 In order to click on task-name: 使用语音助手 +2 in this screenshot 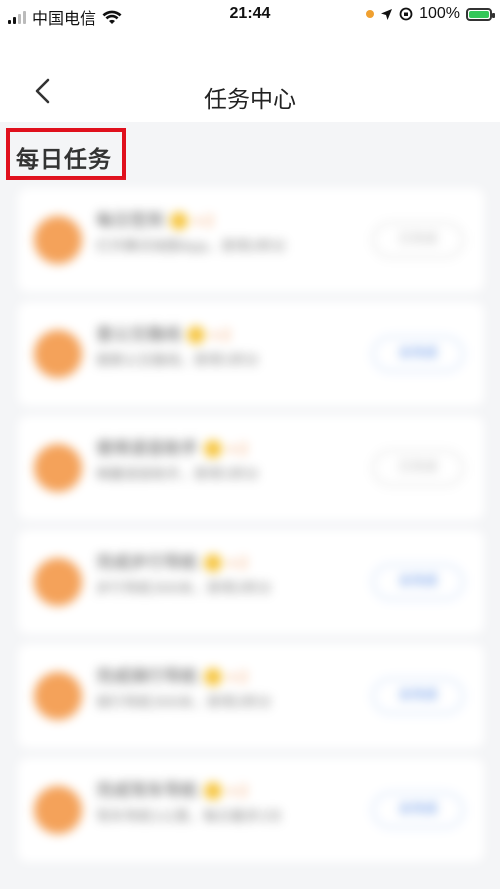, I will do `click(172, 446)`.